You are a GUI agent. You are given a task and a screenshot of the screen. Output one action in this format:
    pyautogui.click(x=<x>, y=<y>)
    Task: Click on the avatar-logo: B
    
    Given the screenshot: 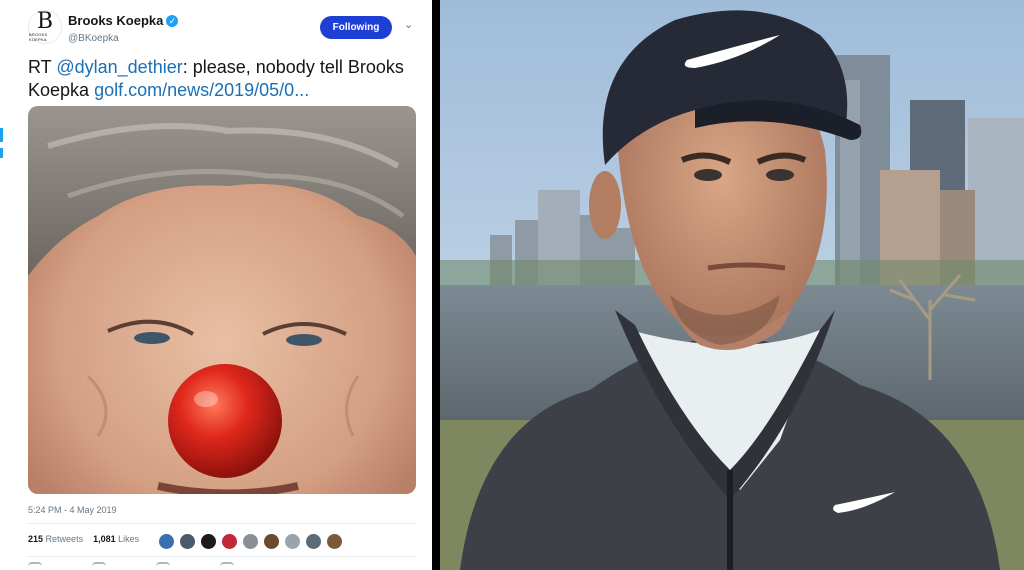 What is the action you would take?
    pyautogui.click(x=45, y=21)
    